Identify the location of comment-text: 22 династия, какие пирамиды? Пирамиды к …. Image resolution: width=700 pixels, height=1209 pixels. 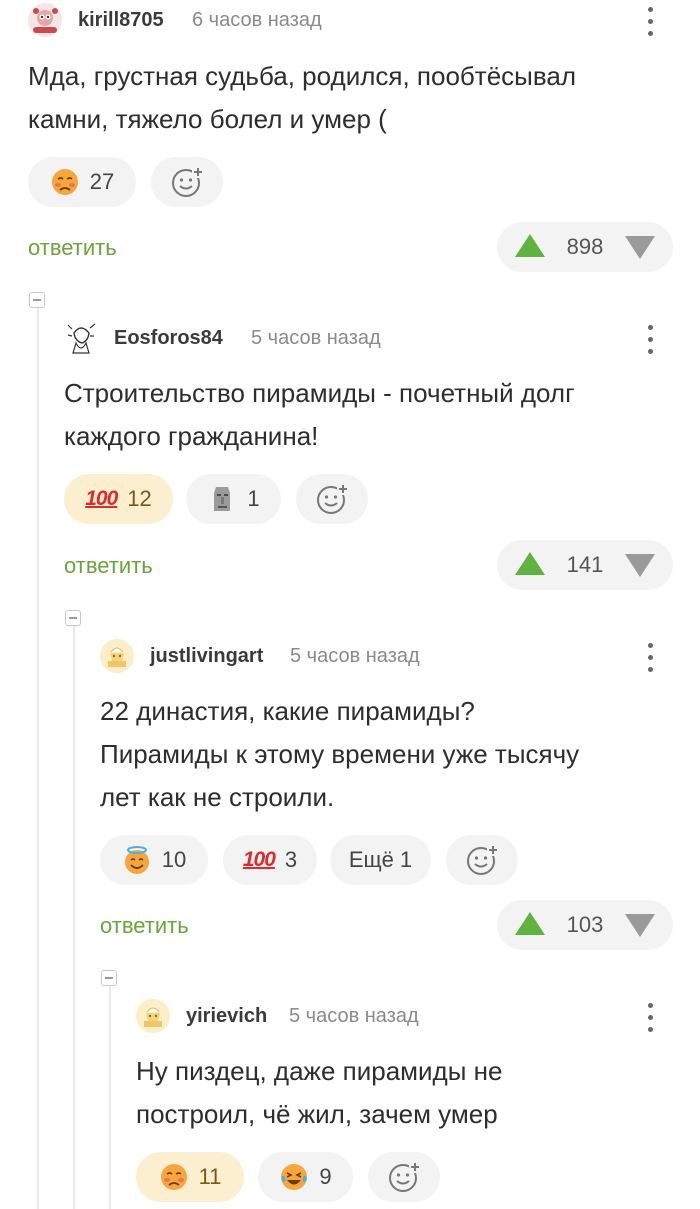
(340, 754).